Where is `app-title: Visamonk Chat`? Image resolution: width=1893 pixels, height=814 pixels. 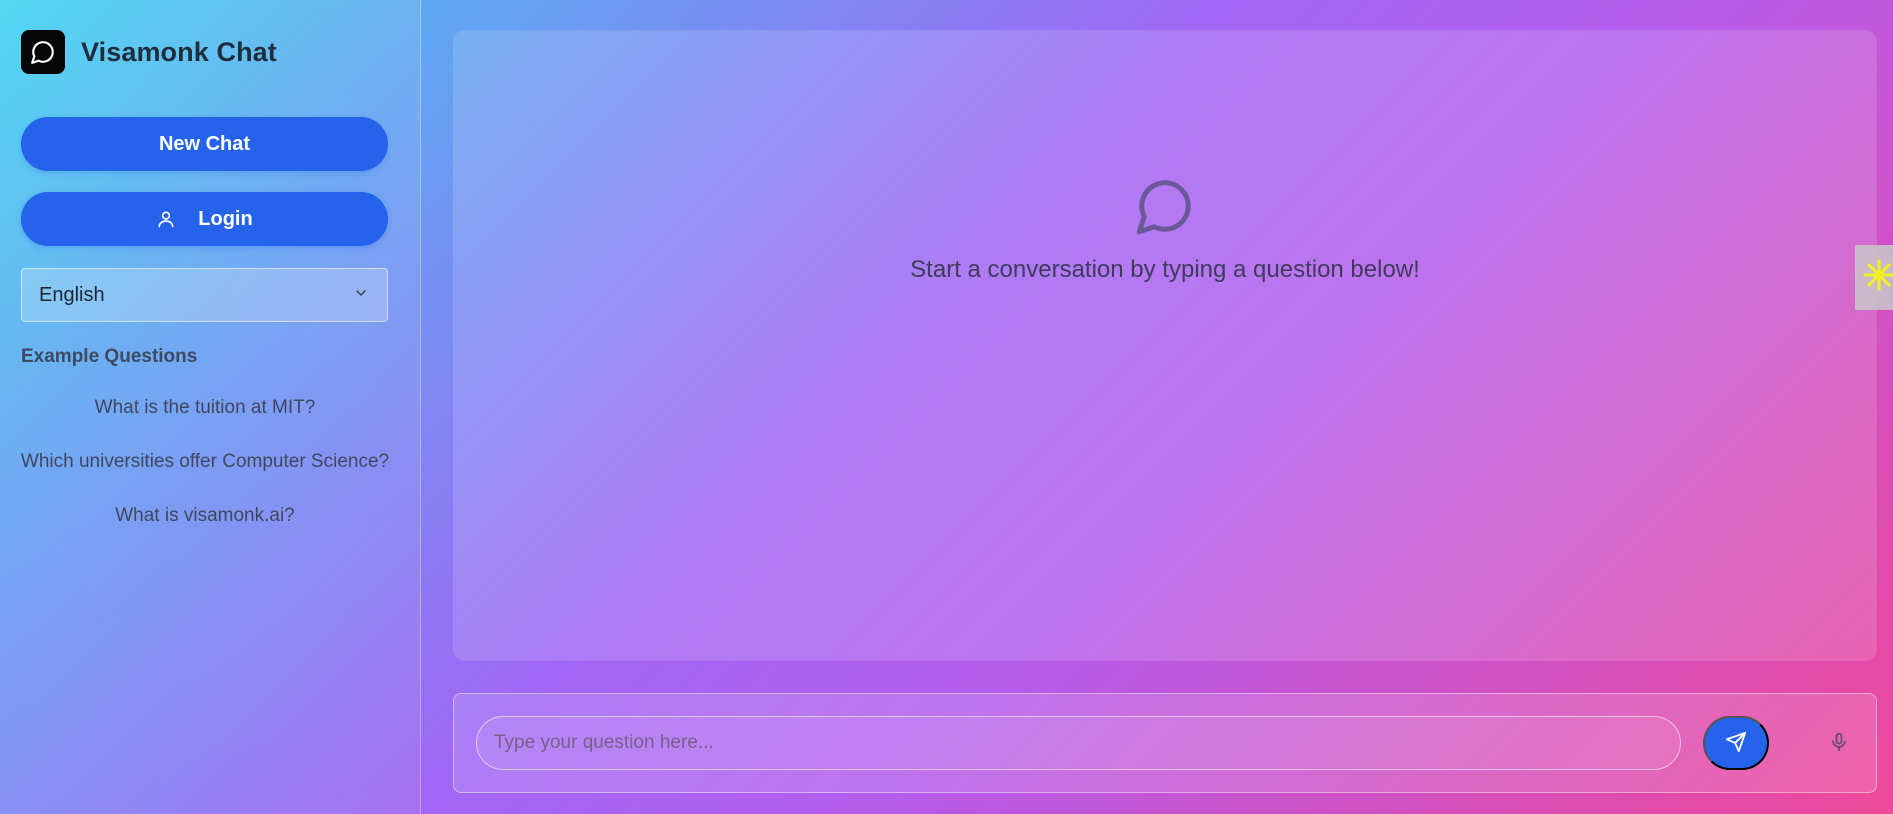 app-title: Visamonk Chat is located at coordinates (179, 51).